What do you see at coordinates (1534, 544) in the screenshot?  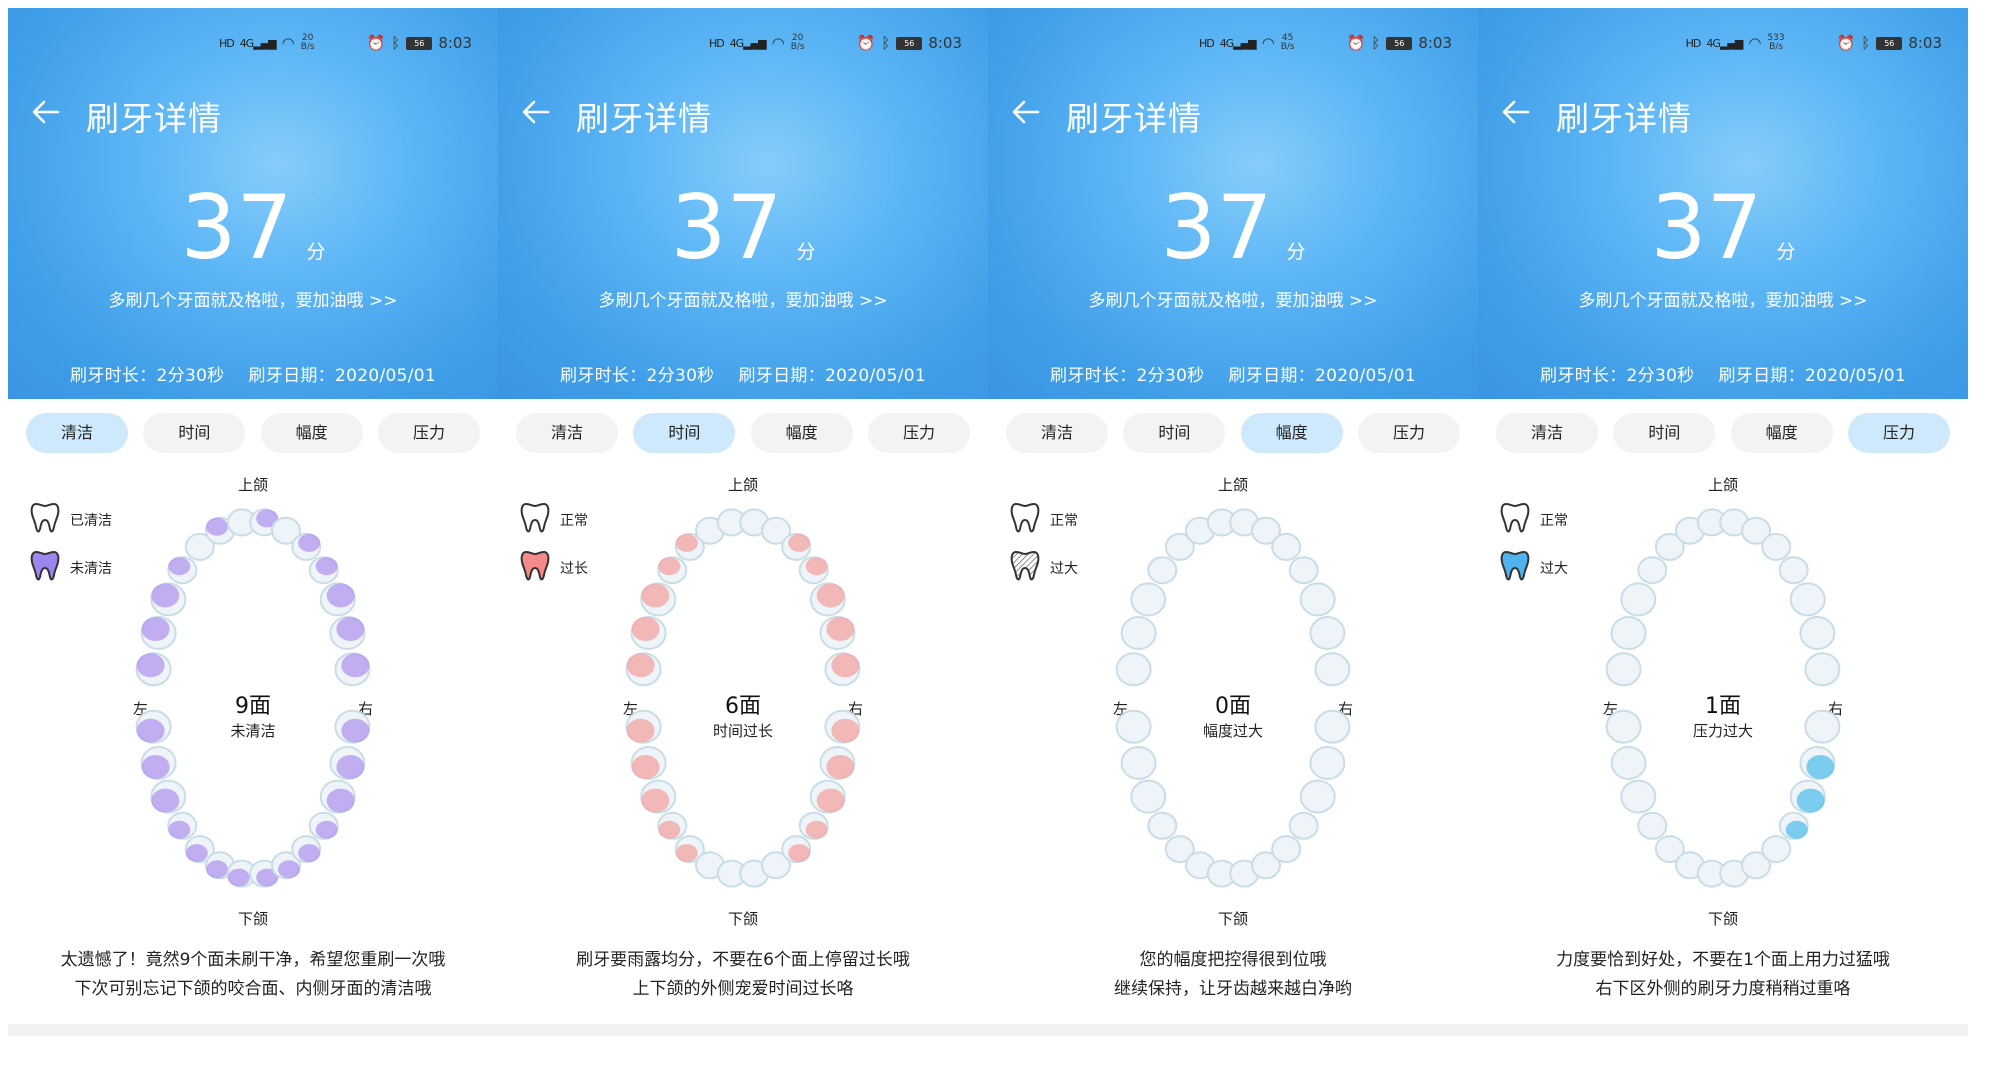 I see `legend: 正常 过大` at bounding box center [1534, 544].